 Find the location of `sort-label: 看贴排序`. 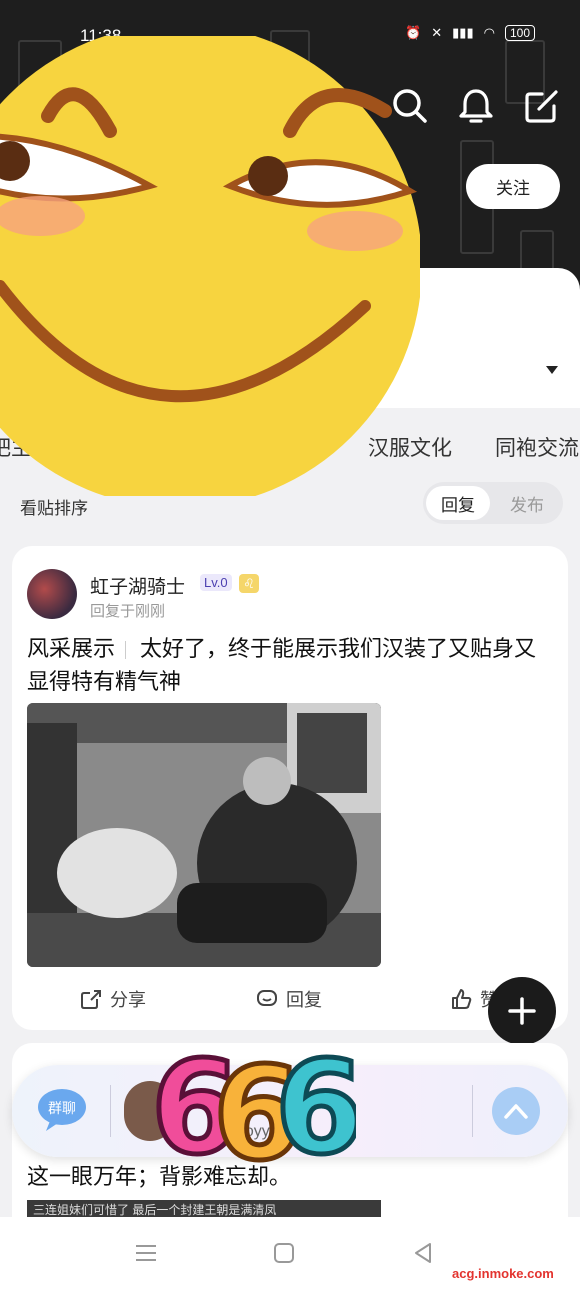

sort-label: 看贴排序 is located at coordinates (54, 508).